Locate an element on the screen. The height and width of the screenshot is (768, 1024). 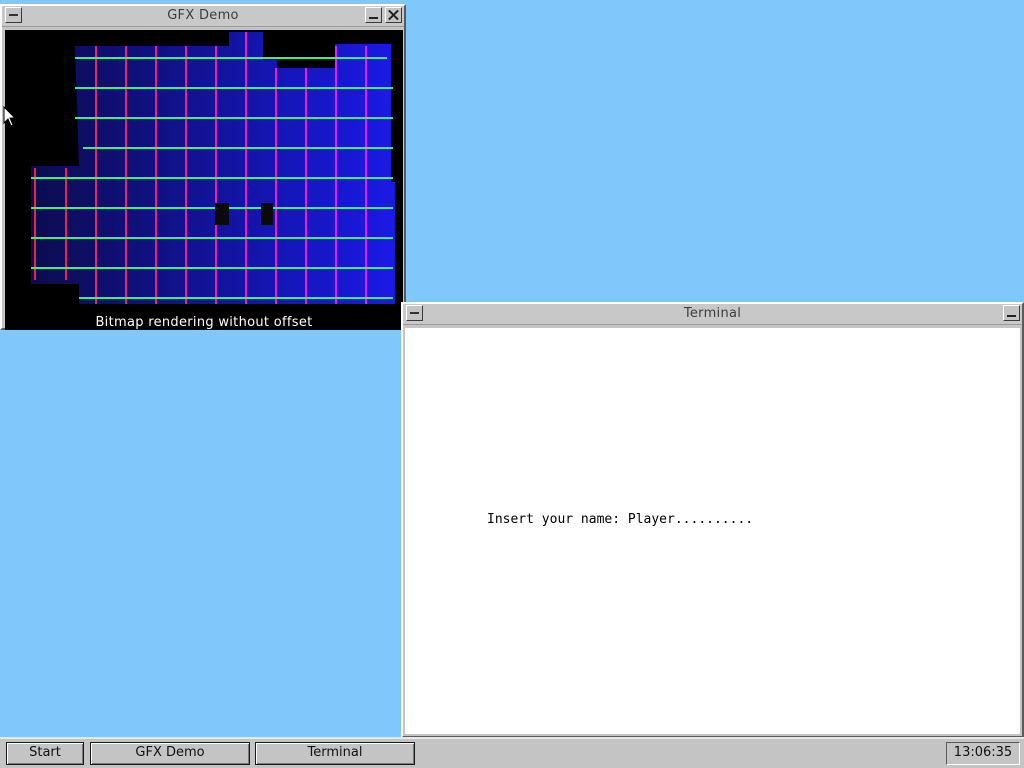
taskbar: Start GFX Demo Terminal 13:06:35 is located at coordinates (512, 752).